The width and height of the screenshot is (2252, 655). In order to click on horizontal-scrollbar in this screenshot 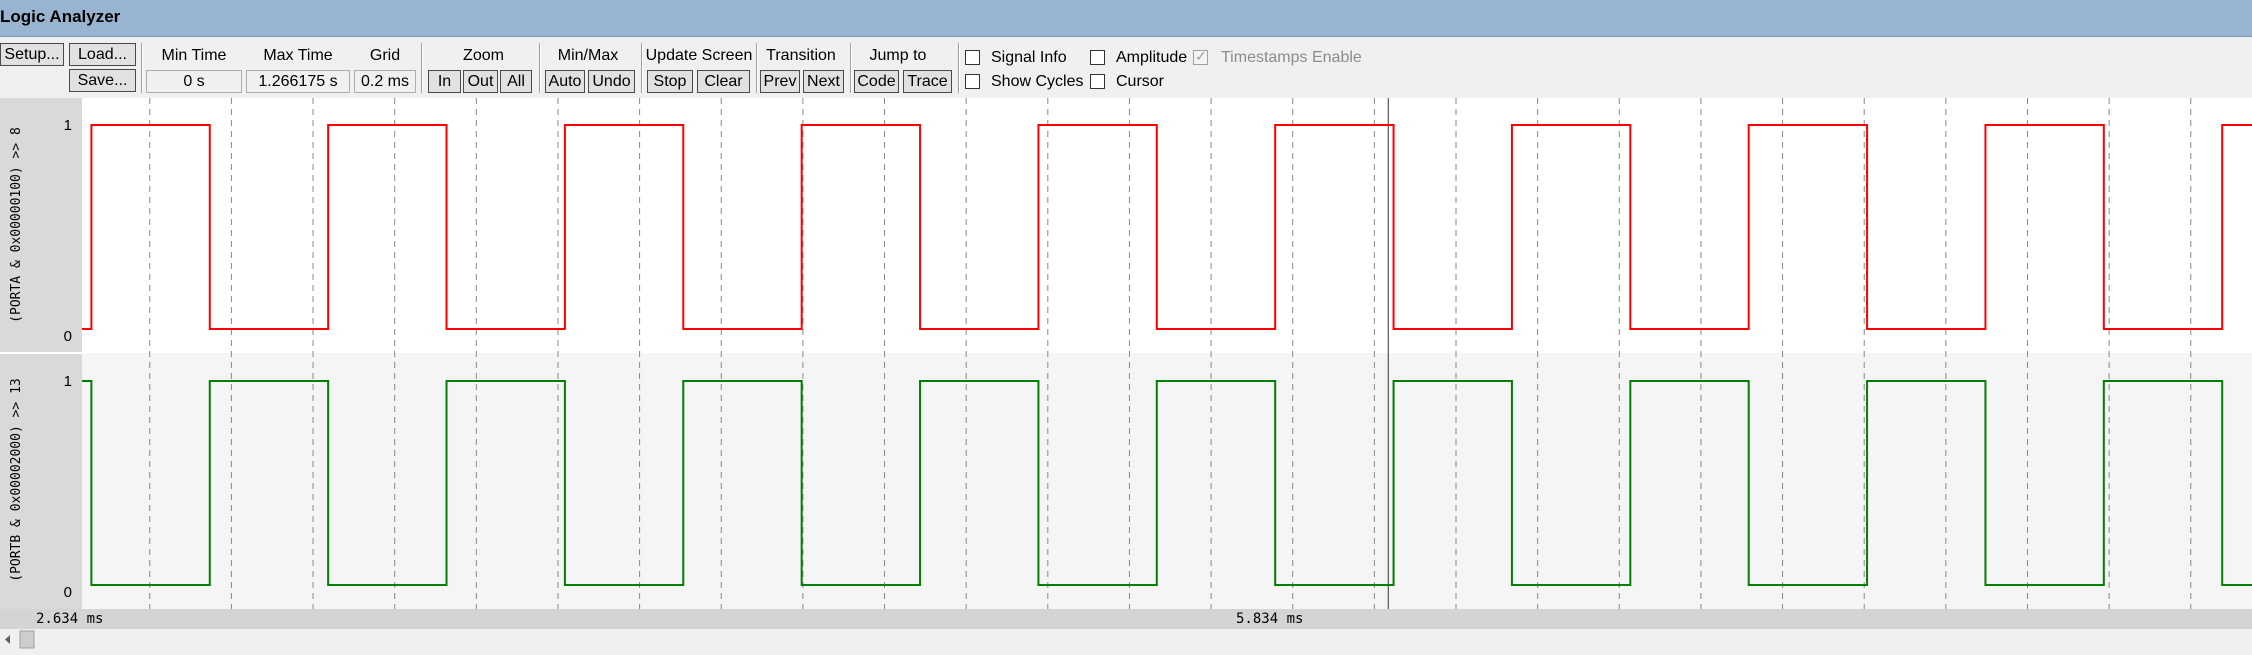, I will do `click(1126, 639)`.